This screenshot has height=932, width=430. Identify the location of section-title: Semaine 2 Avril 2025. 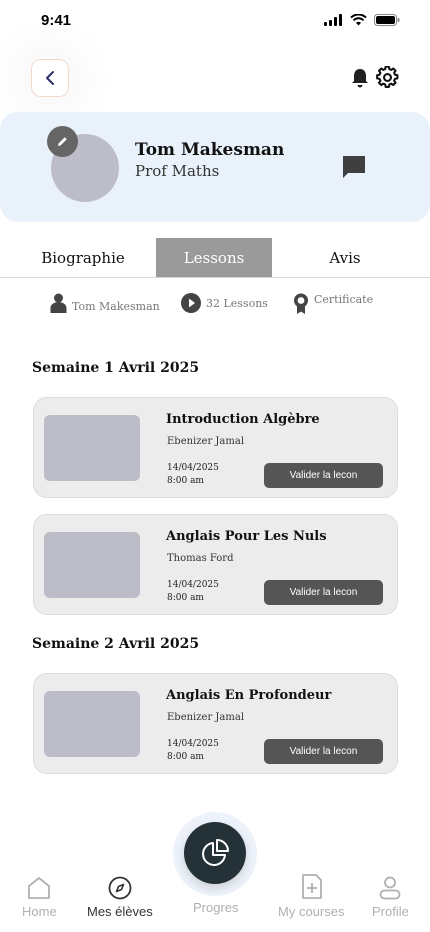
(116, 644).